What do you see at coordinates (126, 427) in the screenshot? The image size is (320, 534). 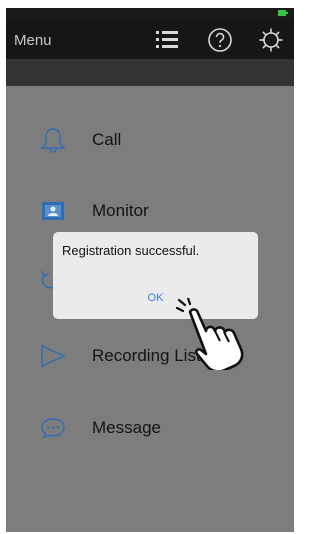 I see `menu-item-label: Message` at bounding box center [126, 427].